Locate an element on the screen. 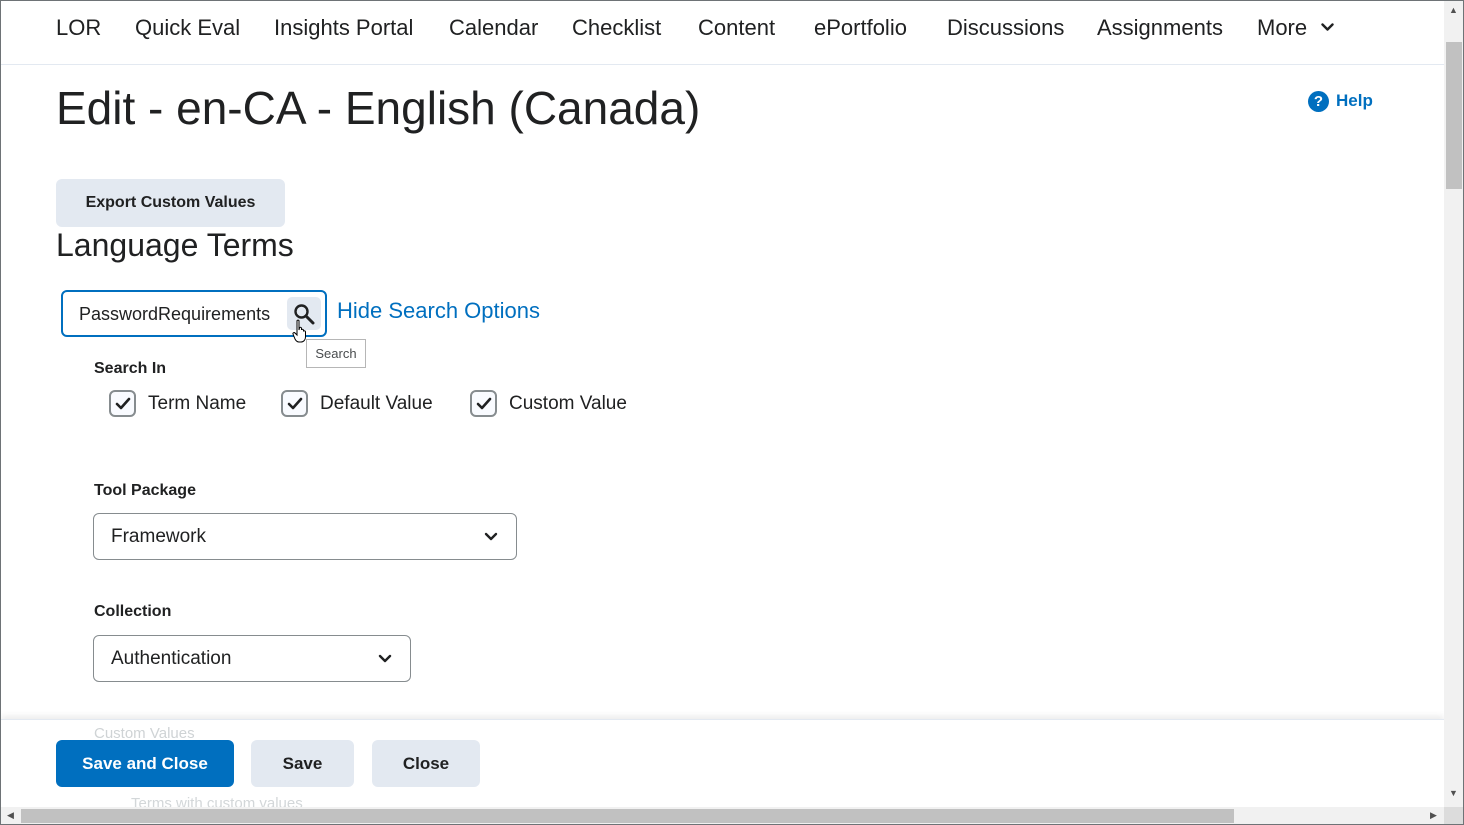 The height and width of the screenshot is (825, 1464). help-icon: ? is located at coordinates (1318, 101).